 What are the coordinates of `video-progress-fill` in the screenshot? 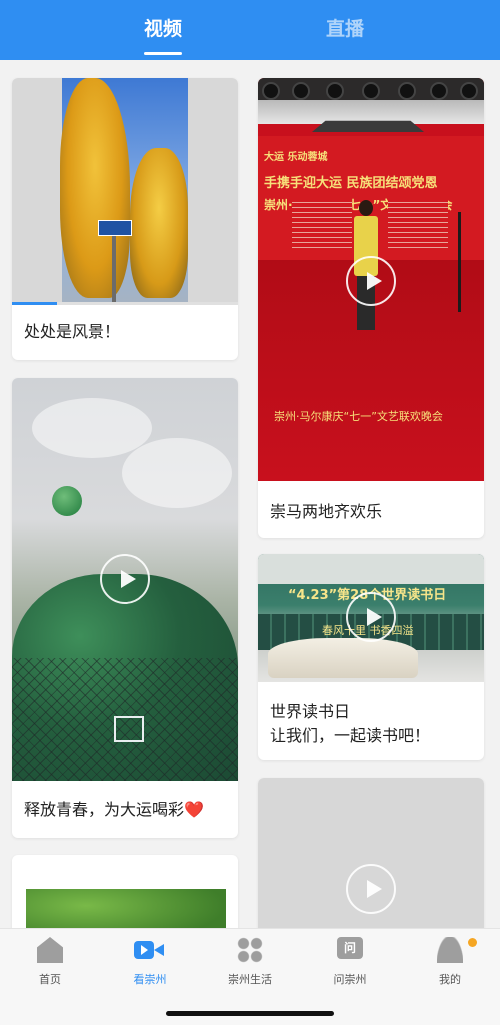 It's located at (35, 303).